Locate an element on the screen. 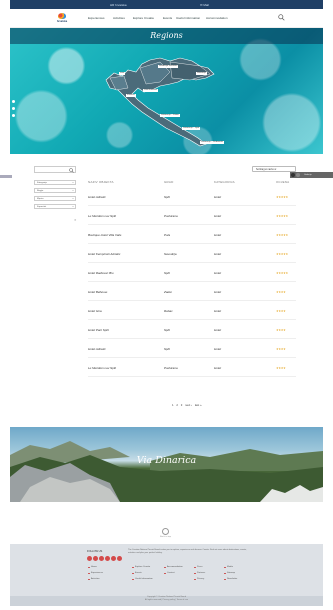 This screenshot has width=333, height=610. footer-link: Useful information is located at coordinates (142, 579).